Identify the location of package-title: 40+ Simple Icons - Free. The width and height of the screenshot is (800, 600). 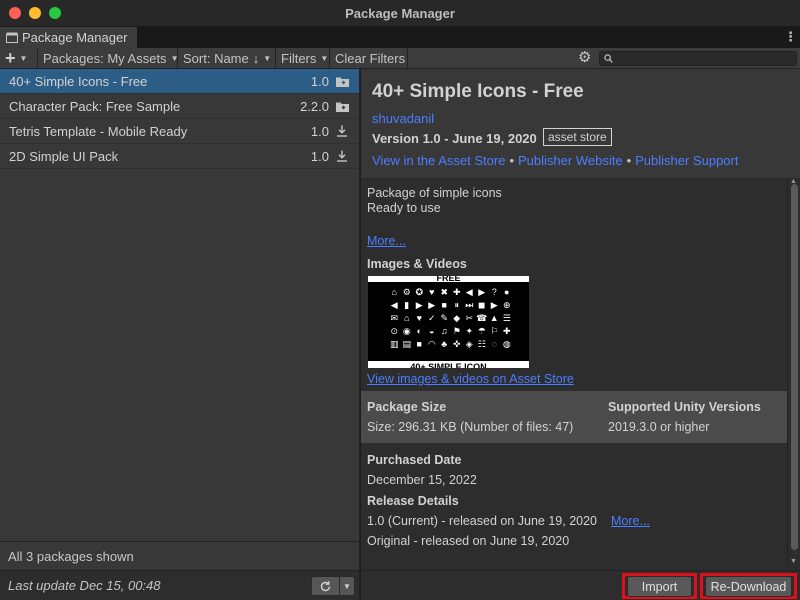
(478, 91).